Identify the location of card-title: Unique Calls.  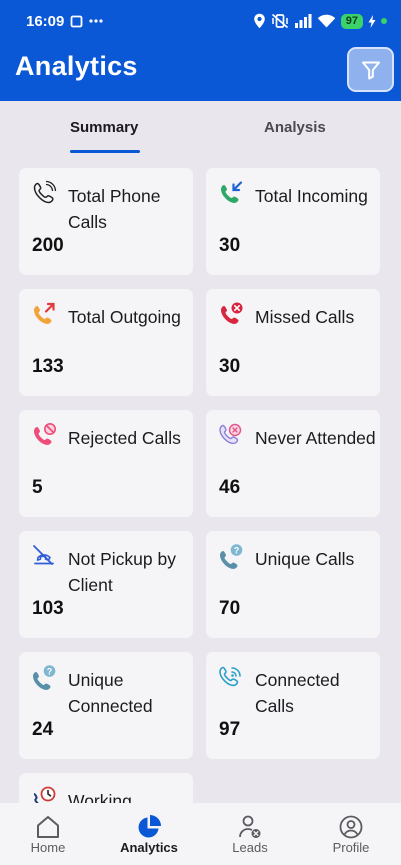
(305, 559).